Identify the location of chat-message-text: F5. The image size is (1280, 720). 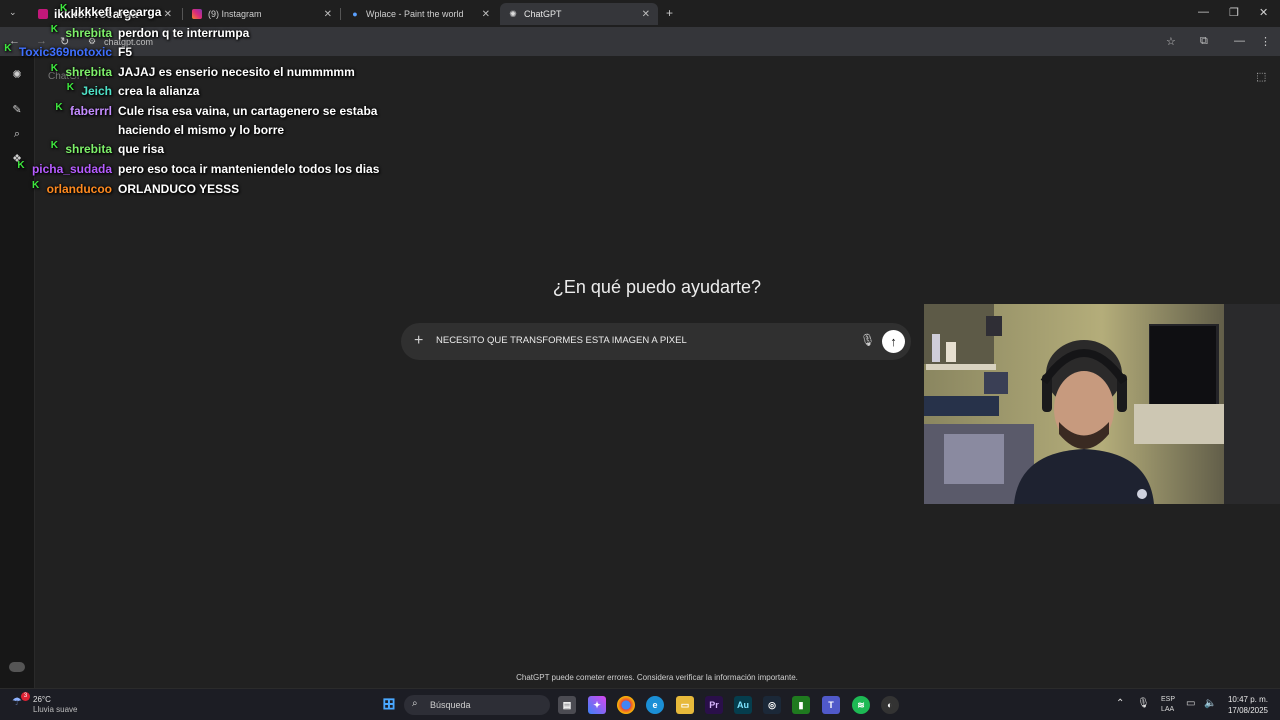
(125, 52).